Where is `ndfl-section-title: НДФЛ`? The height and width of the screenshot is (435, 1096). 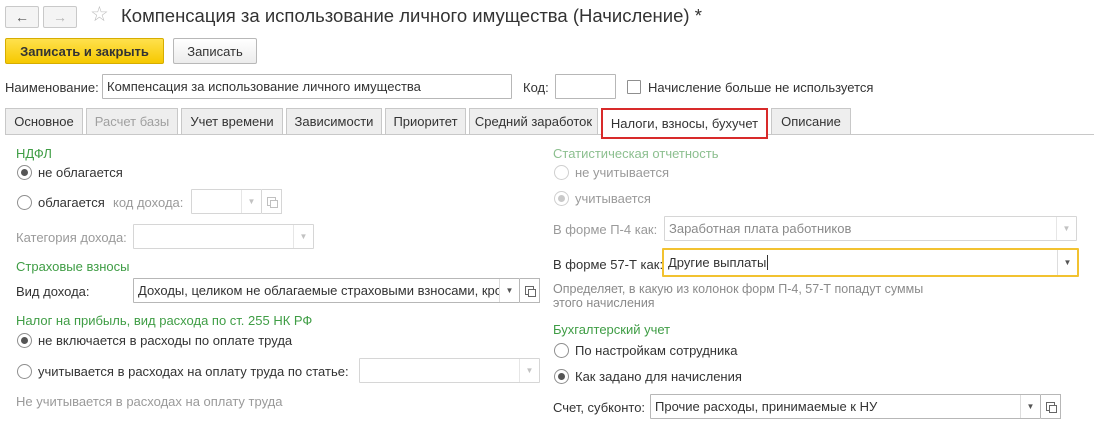
ndfl-section-title: НДФЛ is located at coordinates (34, 153).